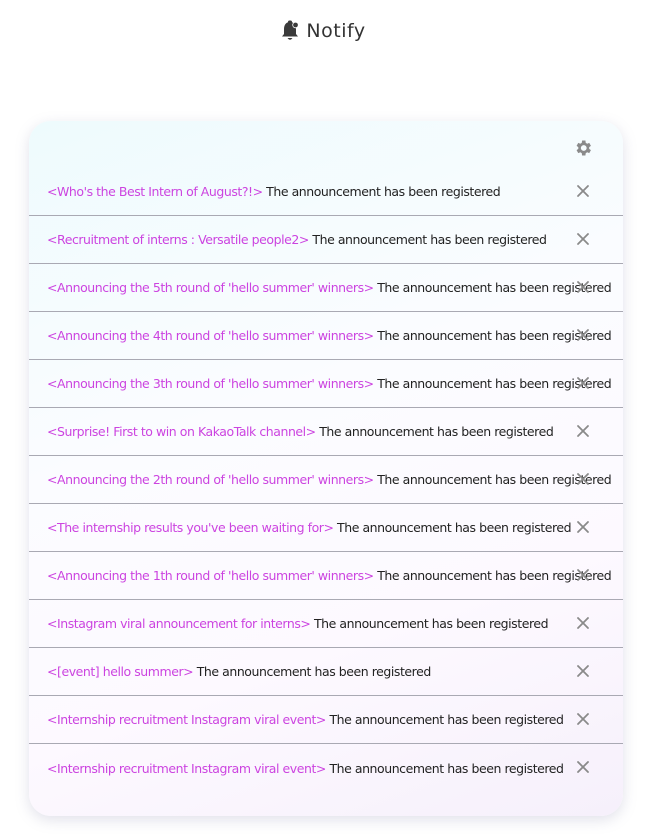 This screenshot has height=840, width=646. Describe the element at coordinates (120, 671) in the screenshot. I see `notification-title-link: <[event] hello summer>` at that location.